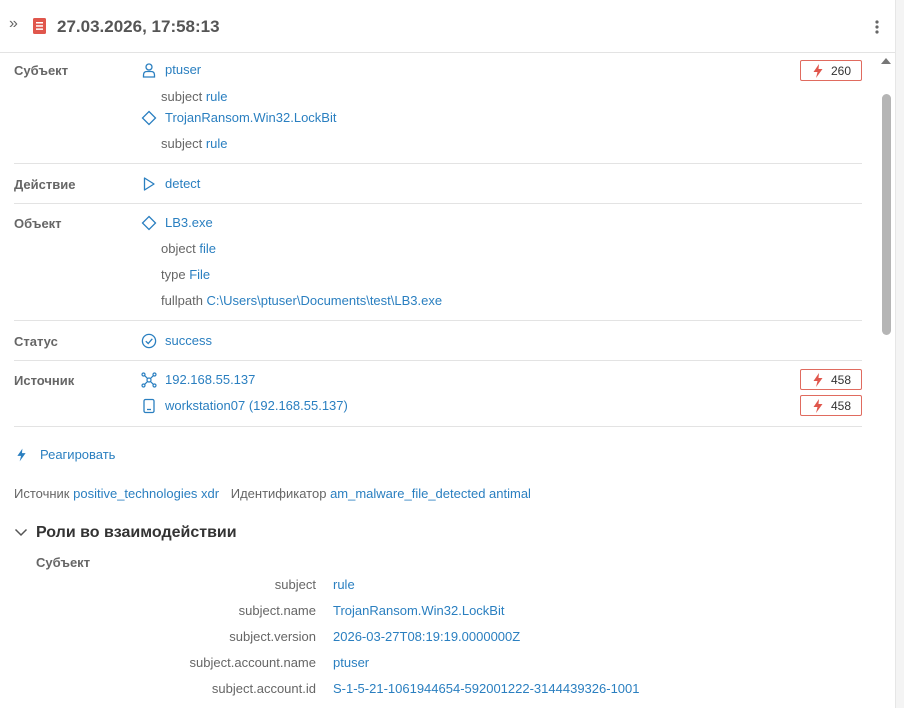 The height and width of the screenshot is (708, 904). What do you see at coordinates (447, 26) in the screenshot?
I see `event-header: » 27.03.2026, 17:58:13` at bounding box center [447, 26].